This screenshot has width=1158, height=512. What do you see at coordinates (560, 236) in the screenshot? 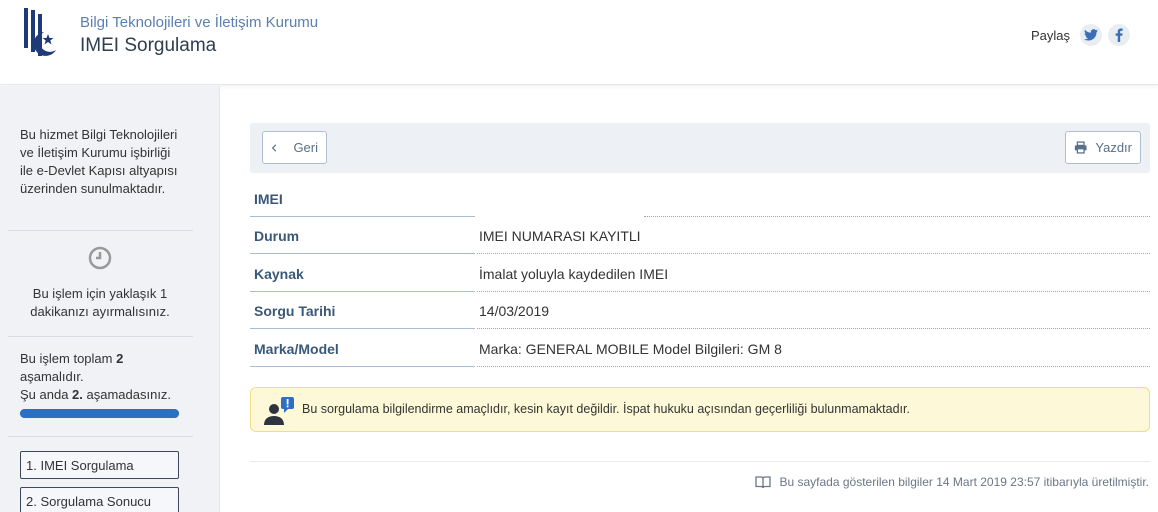
I see `row-value: IMEI NUMARASI KAYITLI` at bounding box center [560, 236].